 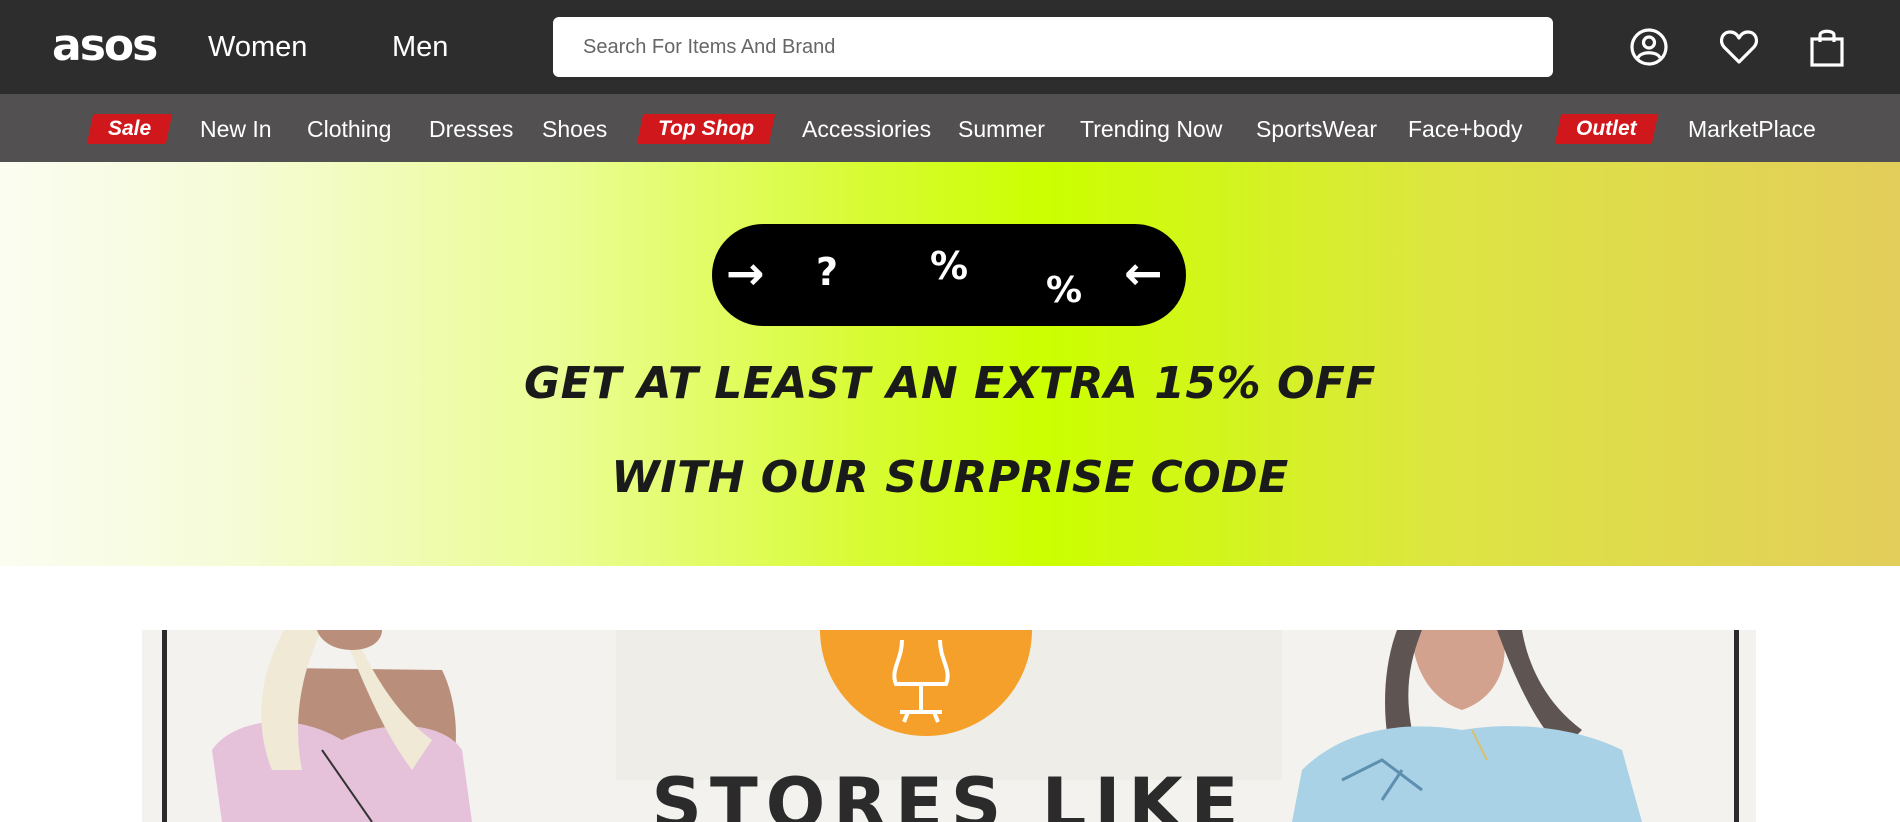 What do you see at coordinates (1053, 47) in the screenshot?
I see `search-input` at bounding box center [1053, 47].